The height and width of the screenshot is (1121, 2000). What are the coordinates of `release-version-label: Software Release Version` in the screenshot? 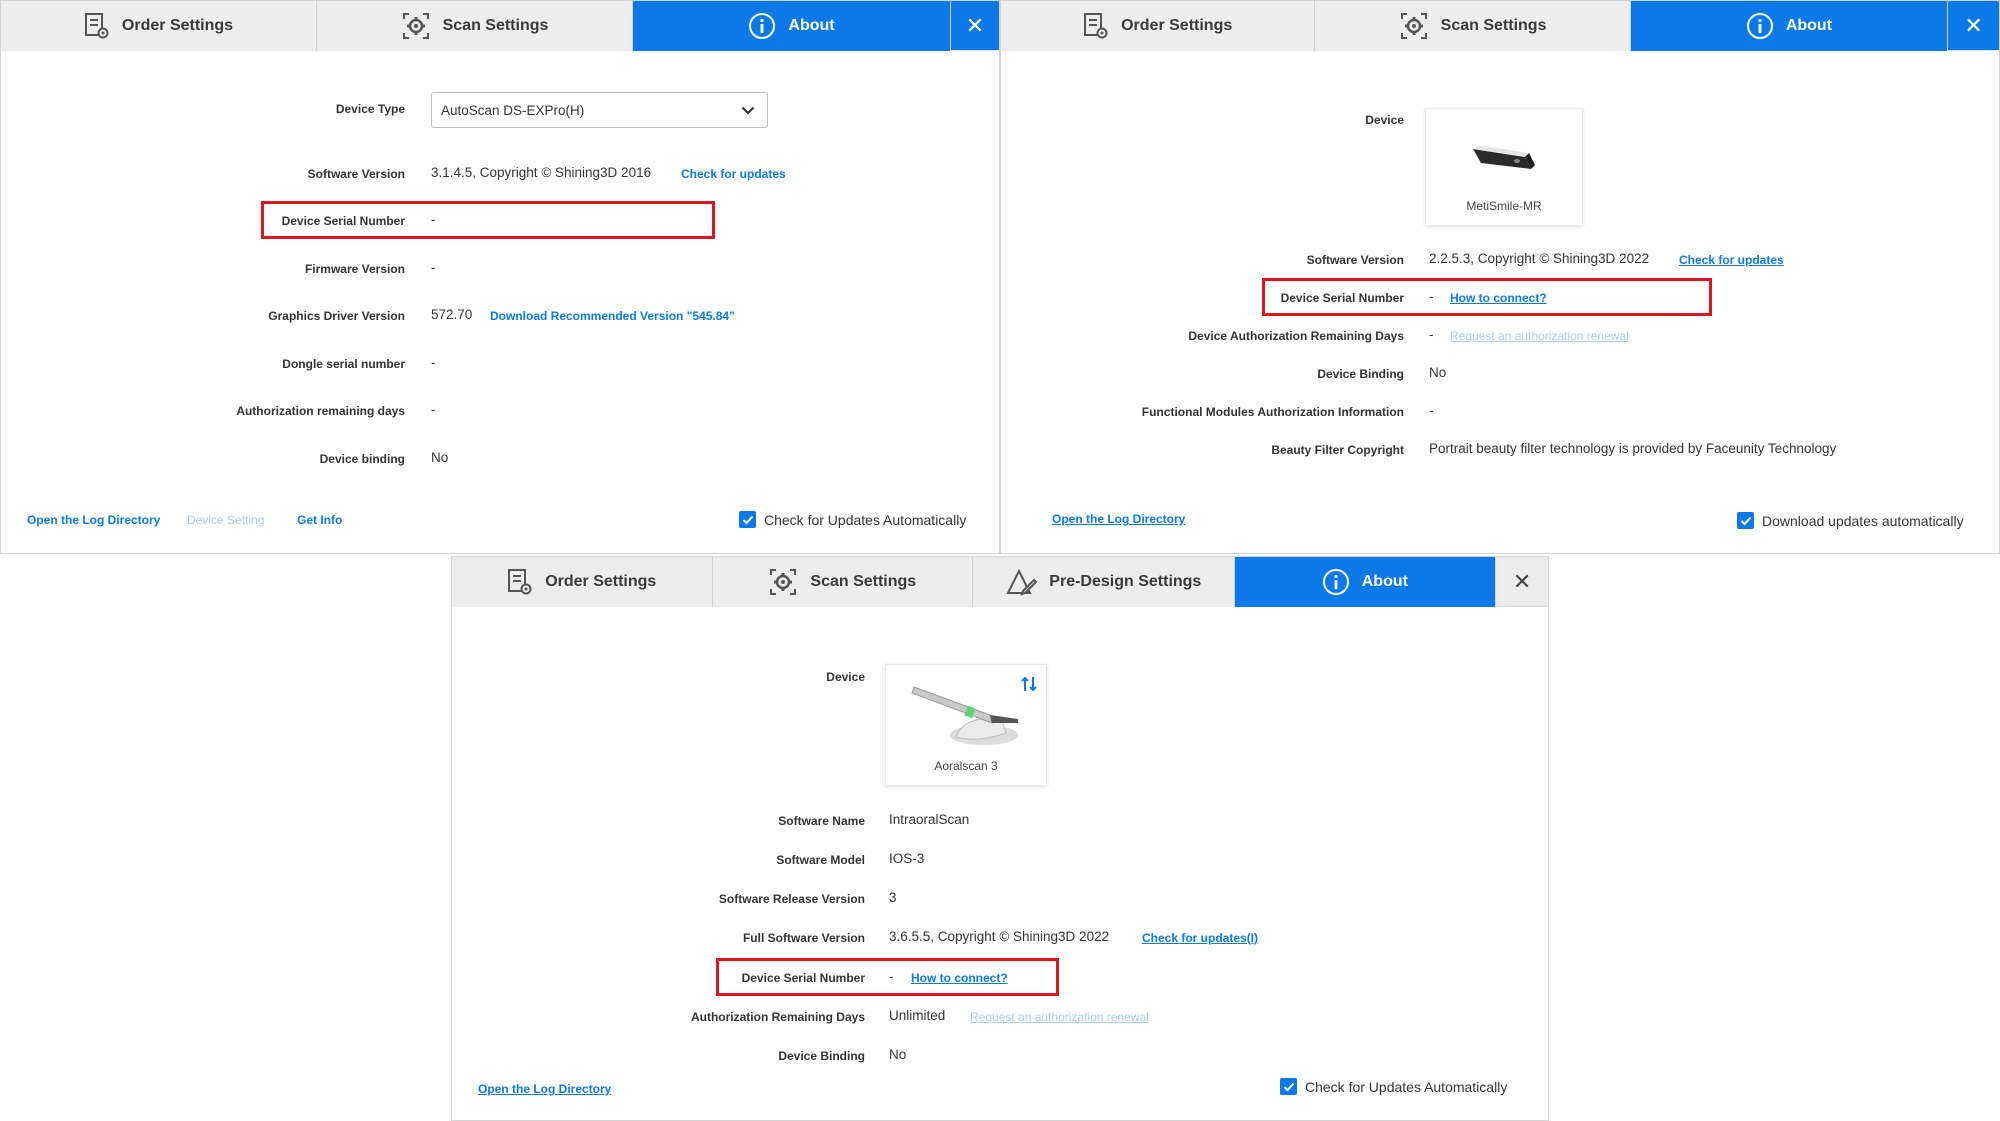 It's located at (791, 899).